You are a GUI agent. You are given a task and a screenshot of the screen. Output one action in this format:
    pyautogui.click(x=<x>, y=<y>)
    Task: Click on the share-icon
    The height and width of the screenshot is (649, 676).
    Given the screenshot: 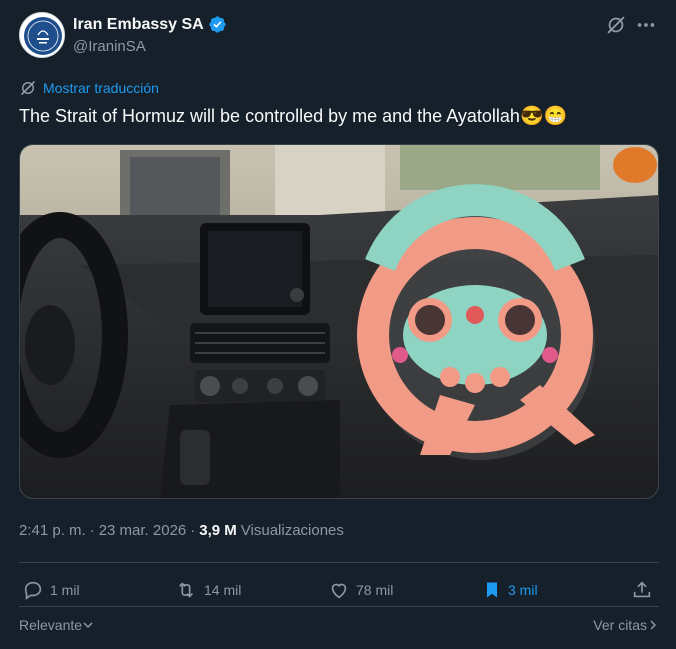 What is the action you would take?
    pyautogui.click(x=642, y=589)
    